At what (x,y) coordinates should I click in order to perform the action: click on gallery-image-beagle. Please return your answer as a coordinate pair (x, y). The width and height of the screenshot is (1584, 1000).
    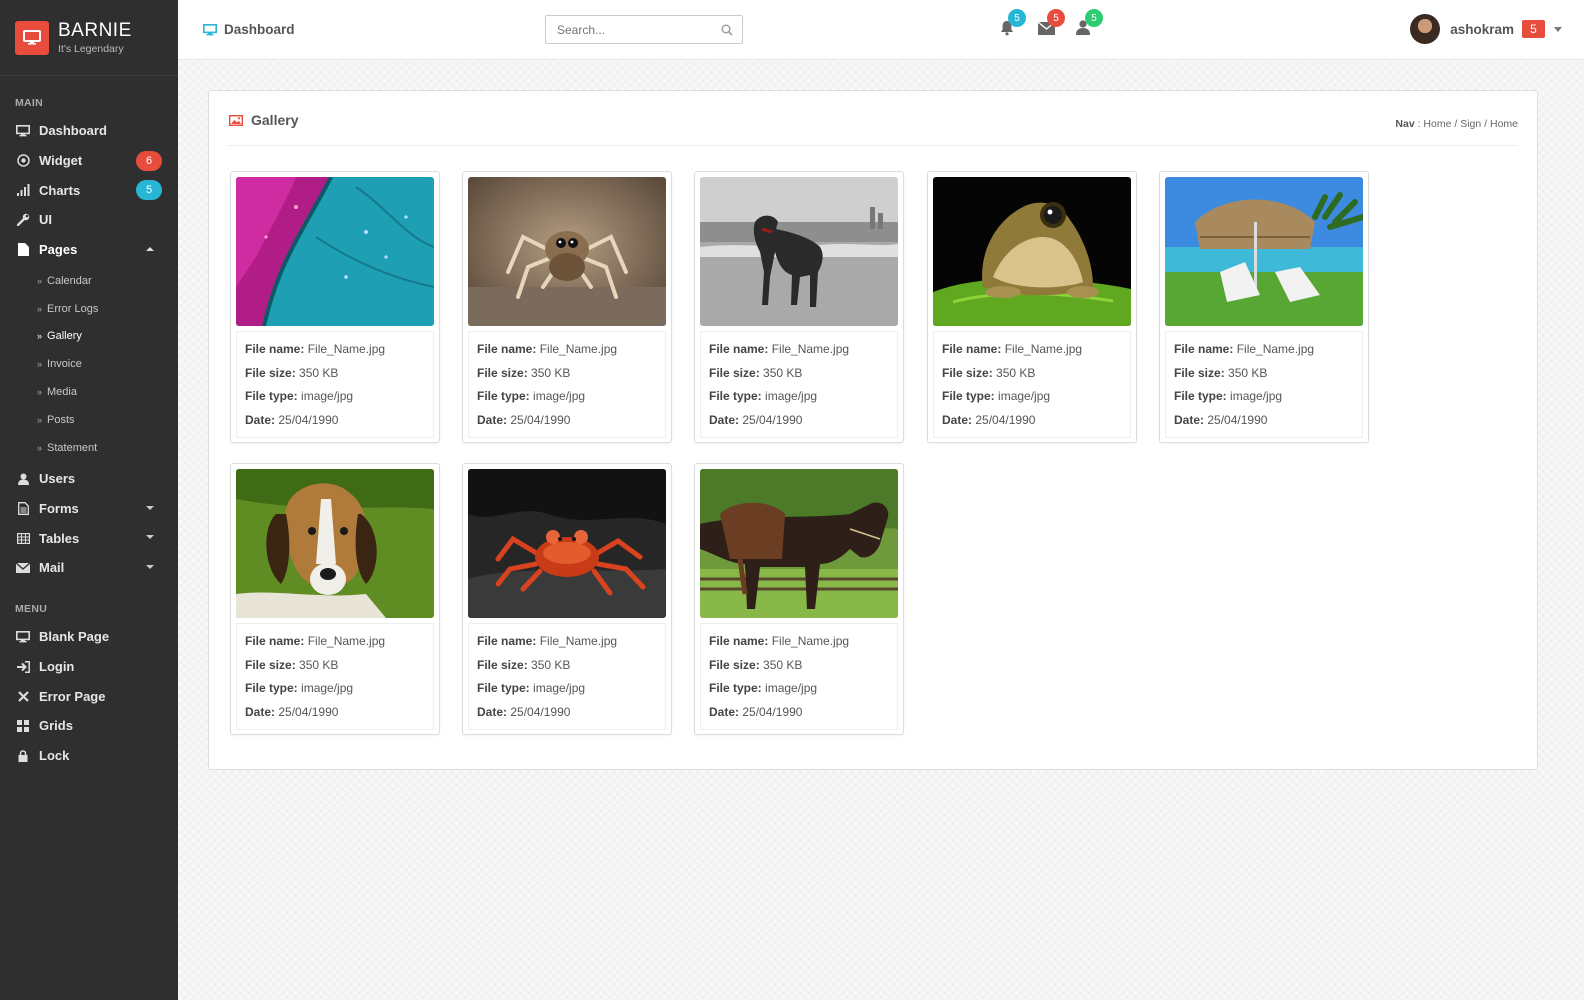
    Looking at the image, I should click on (335, 543).